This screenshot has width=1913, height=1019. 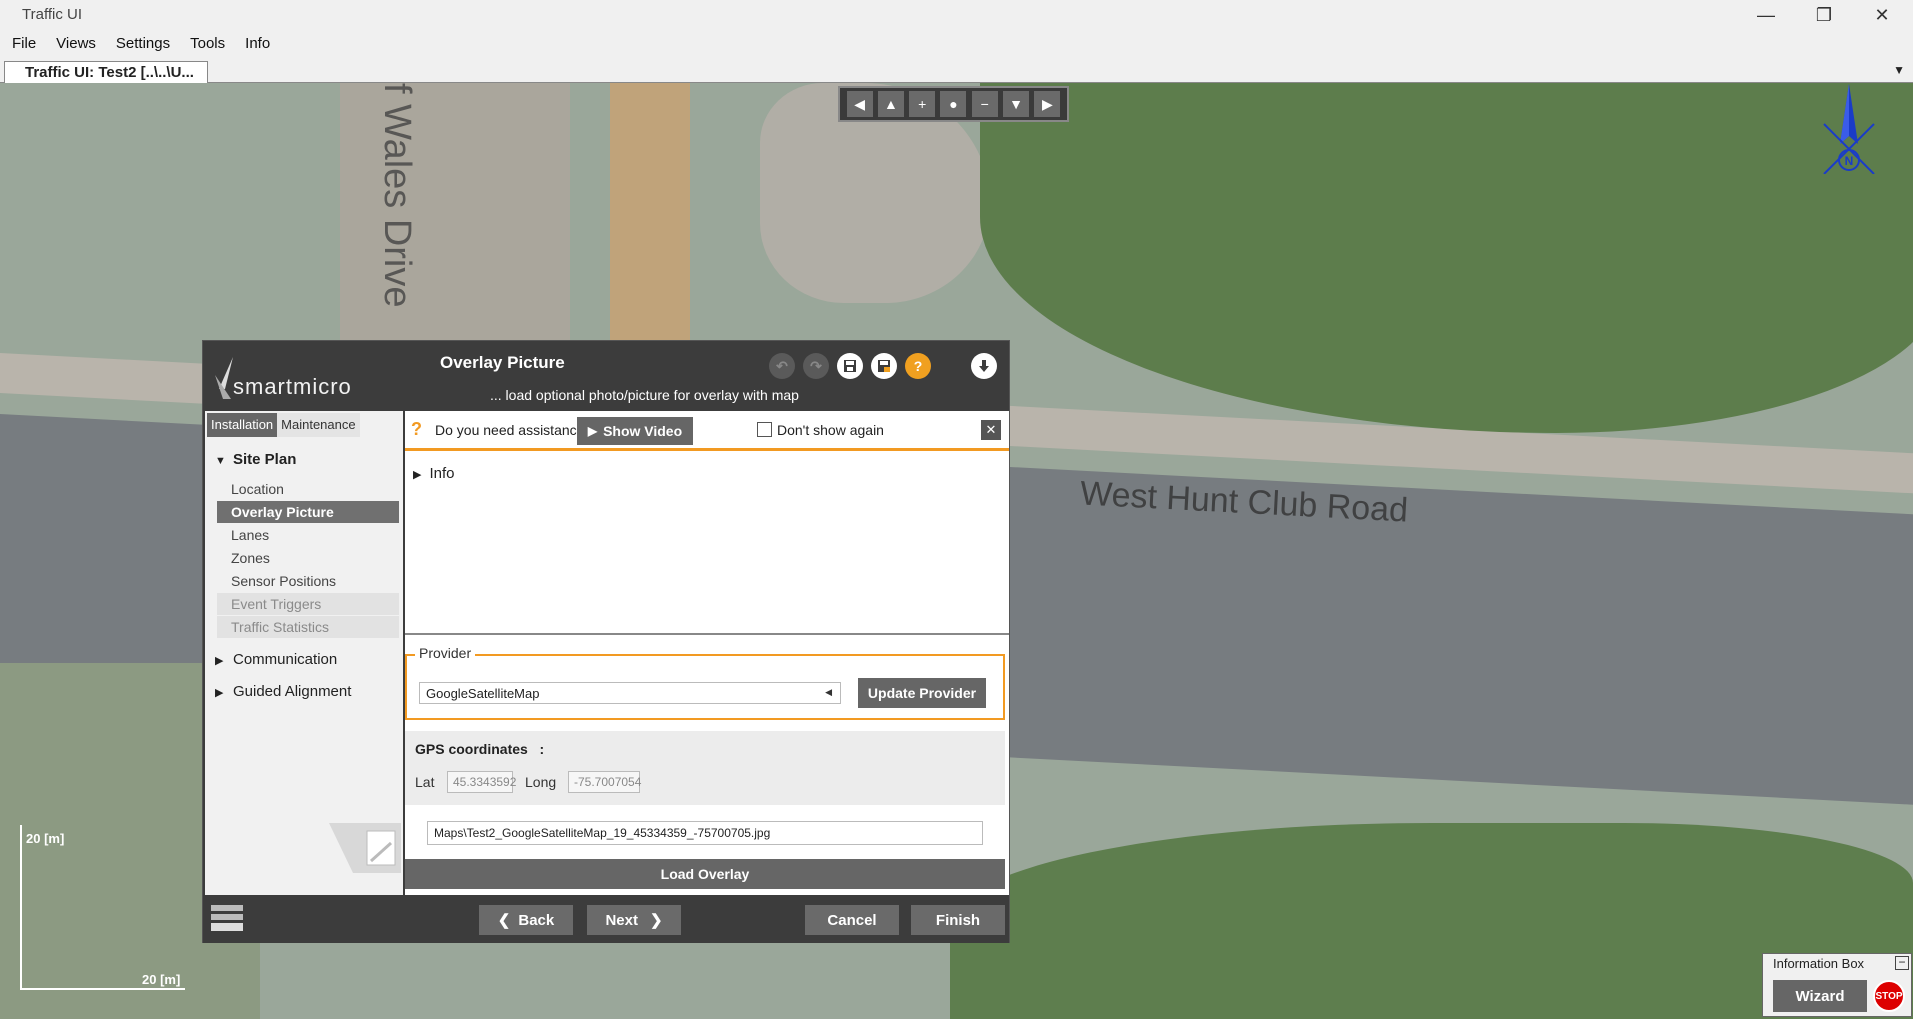 I want to click on play-icon: ▶, so click(x=592, y=431).